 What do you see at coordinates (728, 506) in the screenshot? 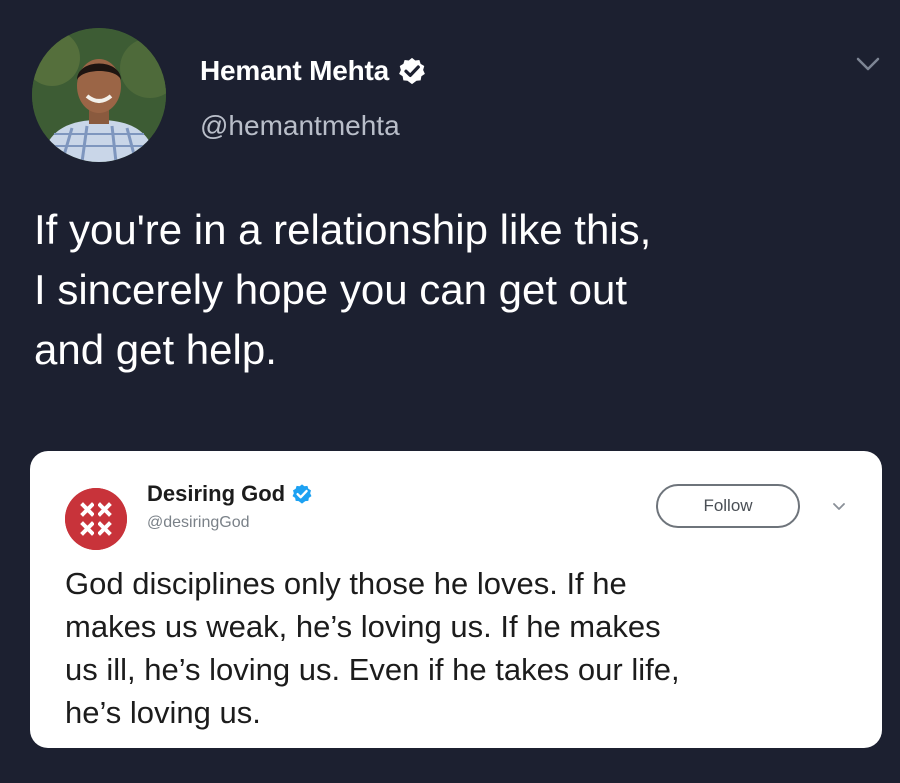
I see `follow-button: Follow` at bounding box center [728, 506].